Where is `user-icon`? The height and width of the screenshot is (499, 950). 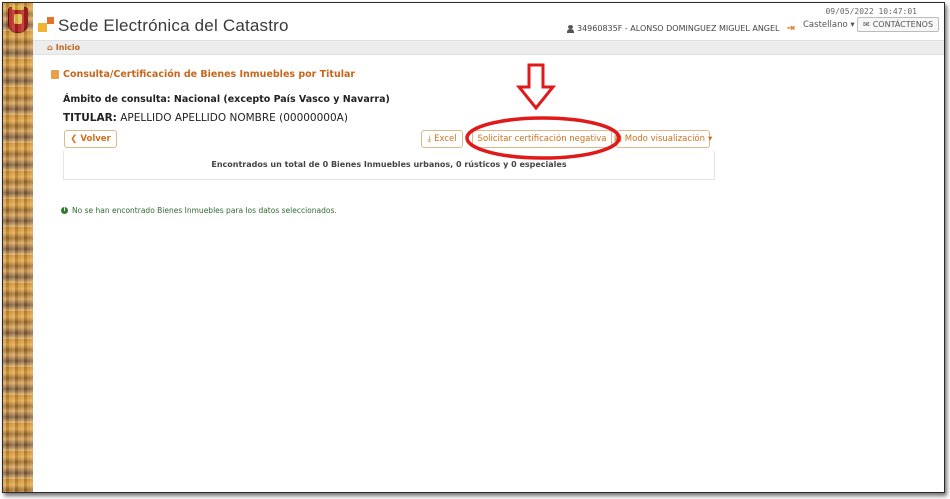 user-icon is located at coordinates (570, 28).